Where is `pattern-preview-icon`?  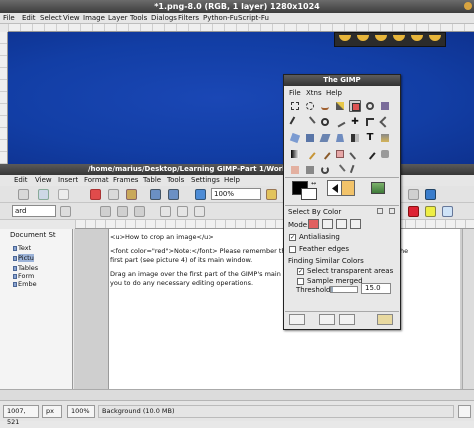 pattern-preview-icon is located at coordinates (348, 188).